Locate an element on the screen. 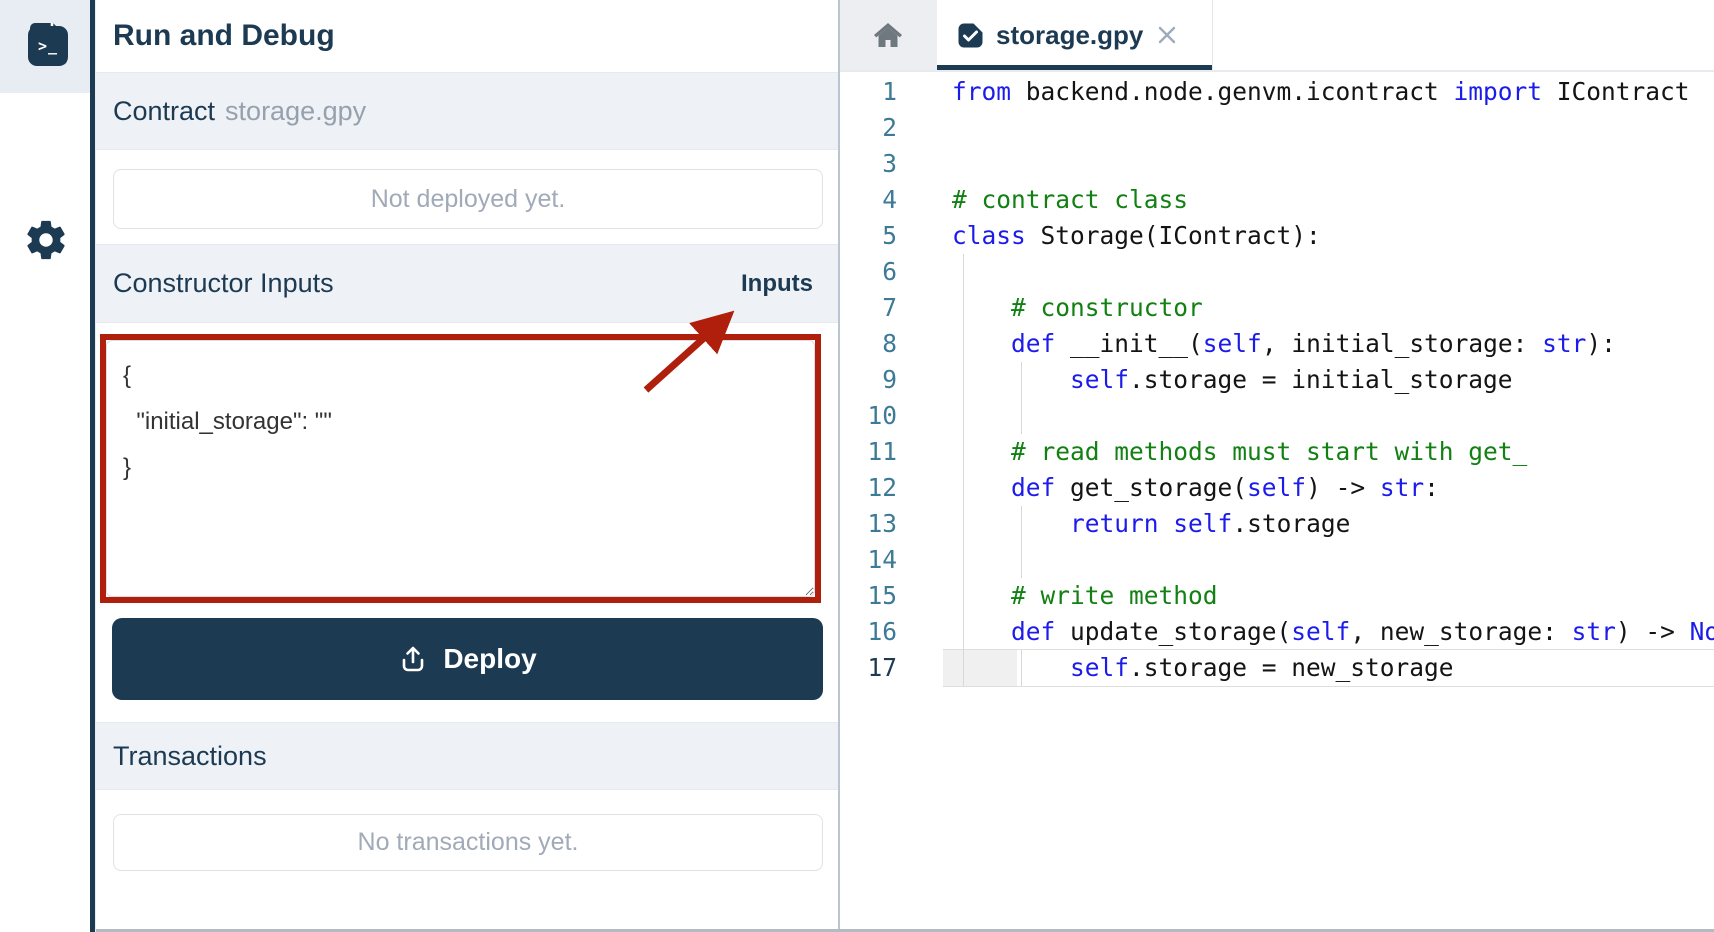 Image resolution: width=1714 pixels, height=932 pixels. page-title: Run and Debug is located at coordinates (224, 35).